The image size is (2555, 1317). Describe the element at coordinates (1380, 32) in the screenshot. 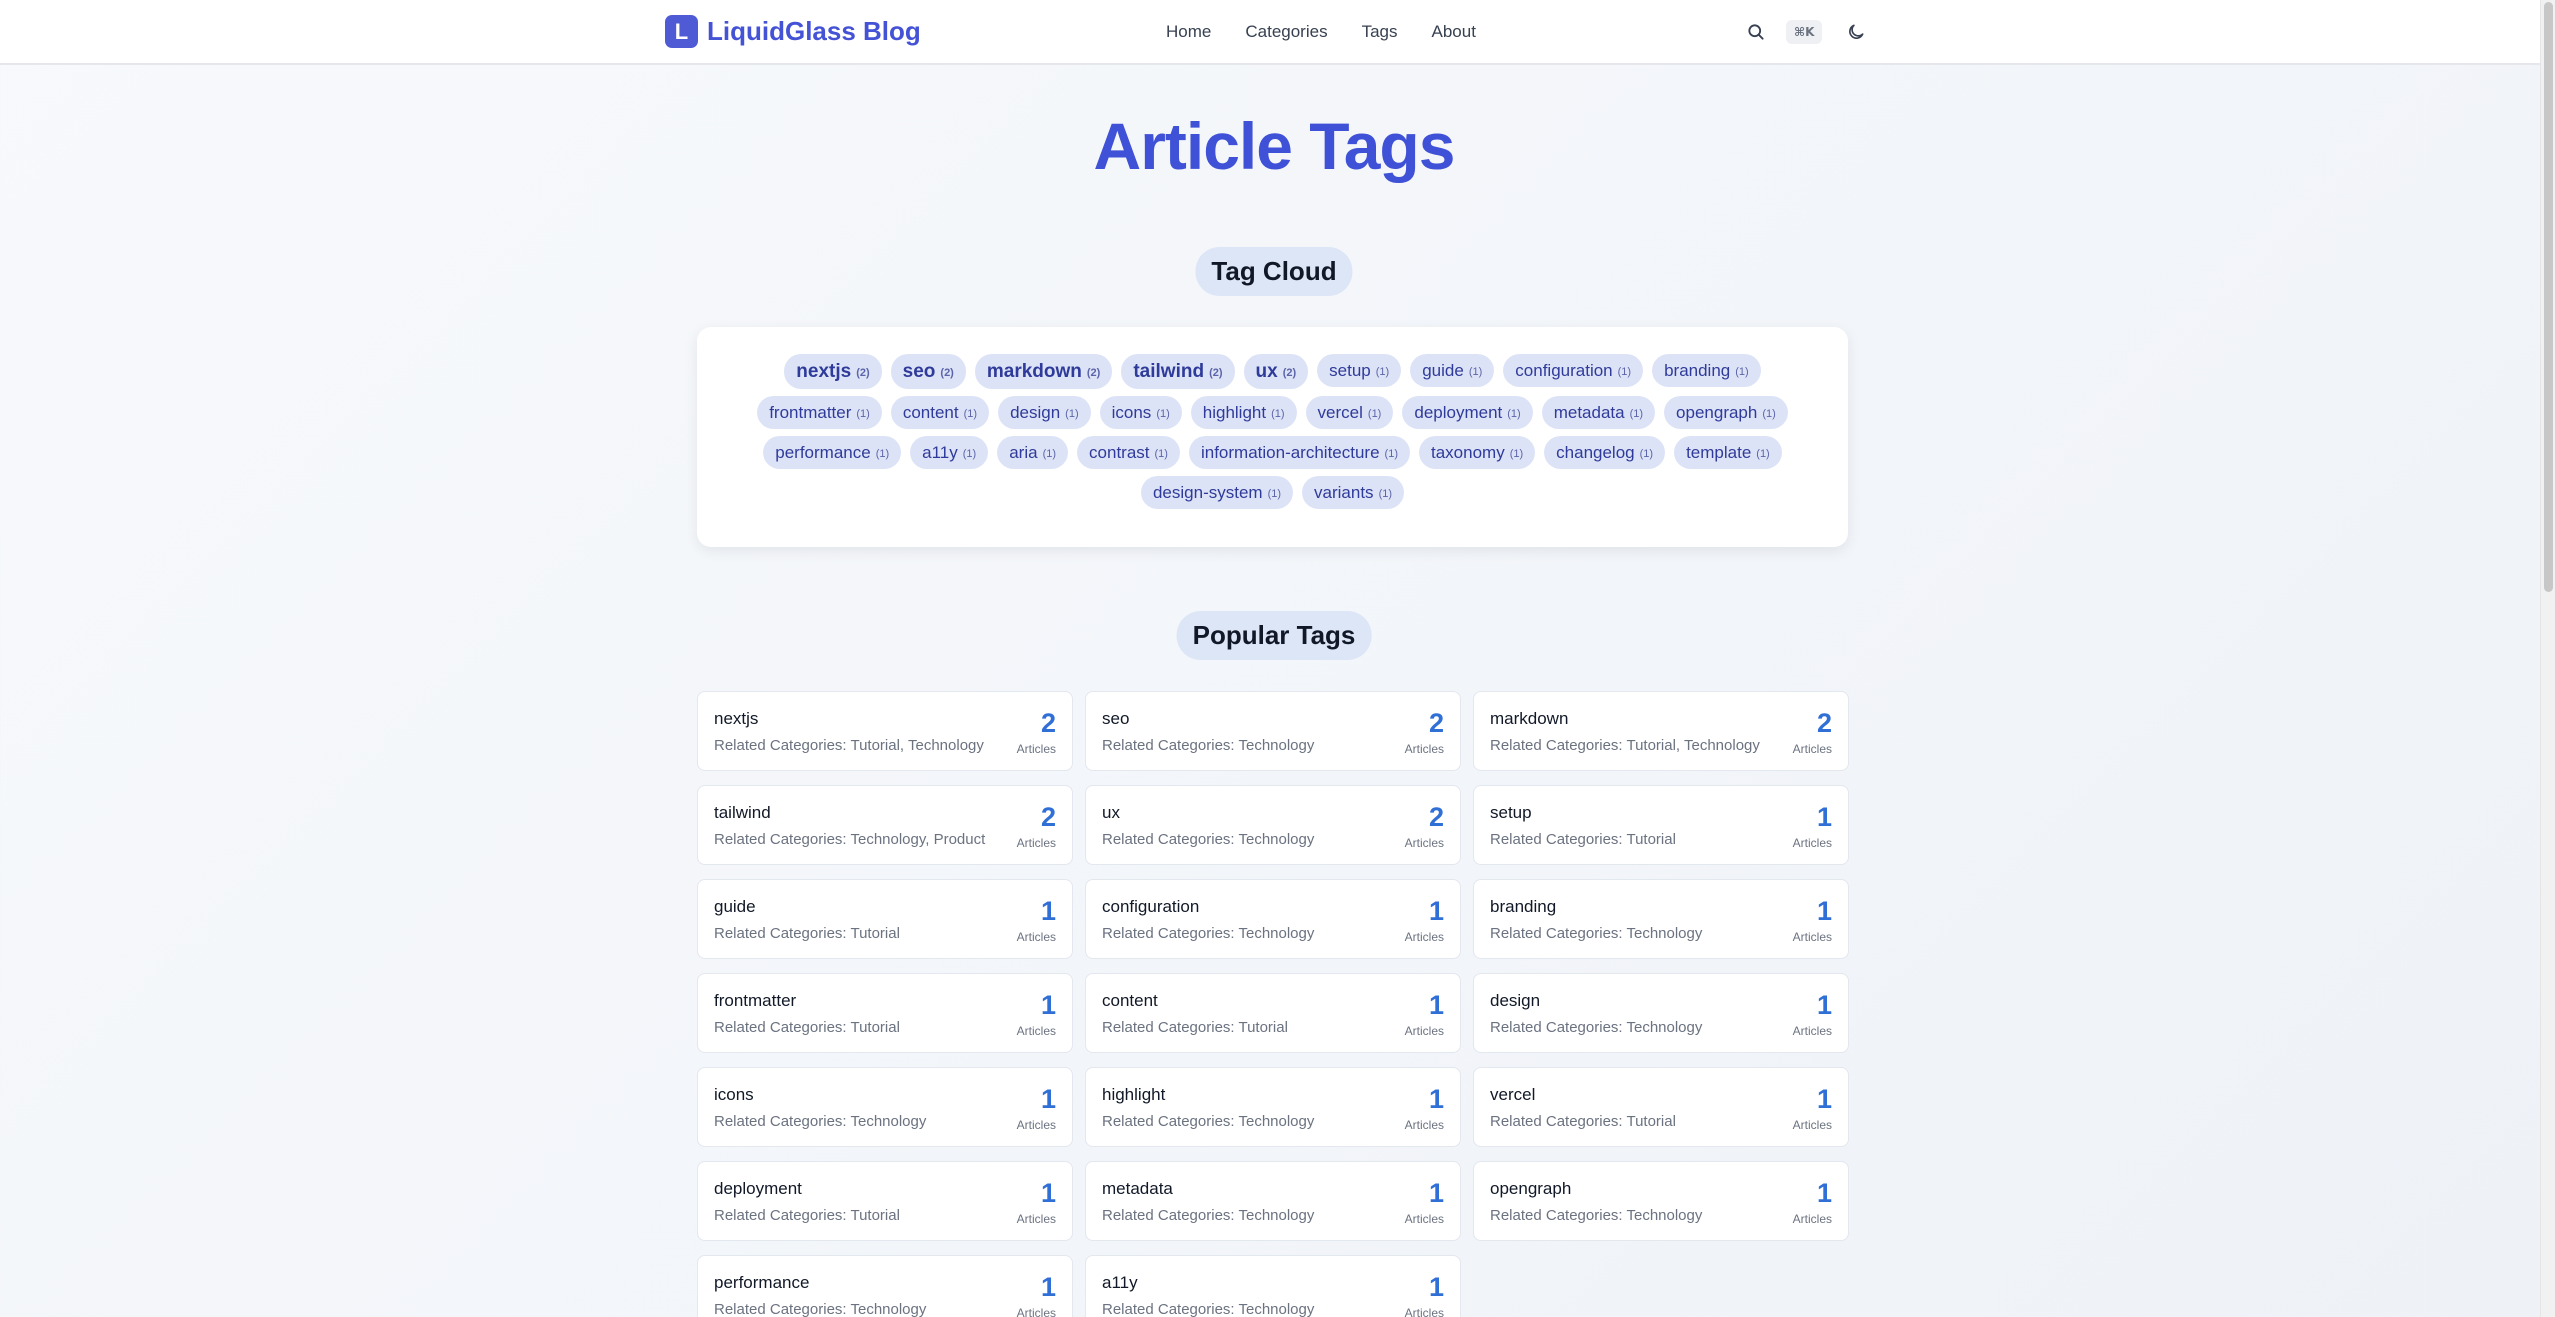

I see `nav-tags: Tags` at that location.